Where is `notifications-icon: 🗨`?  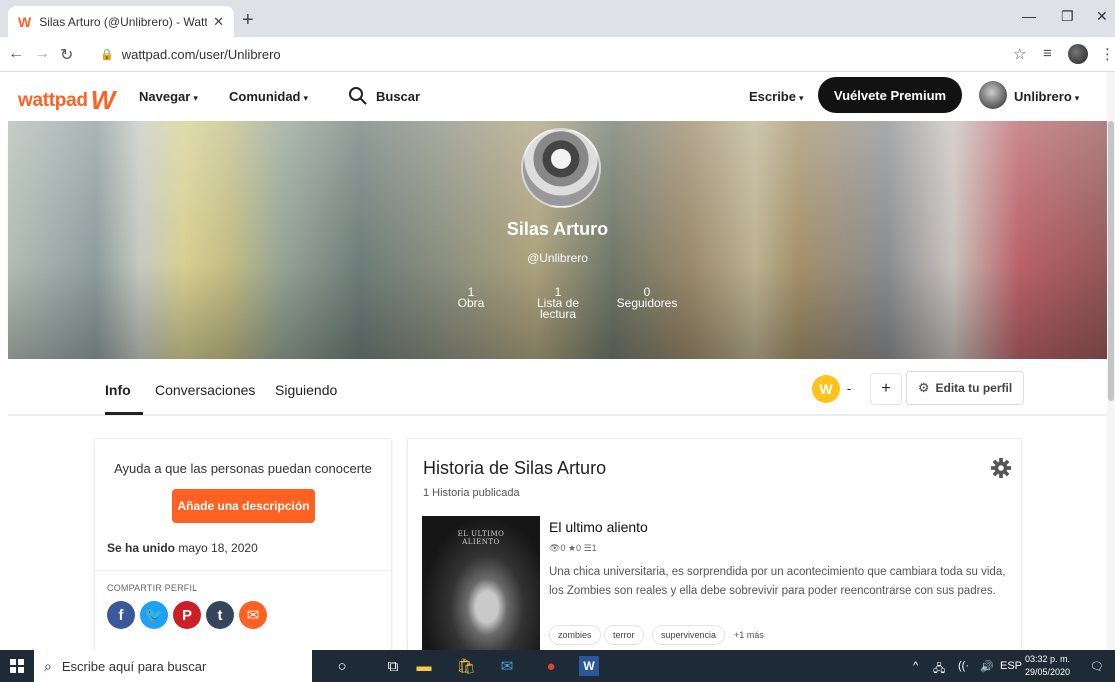 notifications-icon: 🗨 is located at coordinates (1097, 666).